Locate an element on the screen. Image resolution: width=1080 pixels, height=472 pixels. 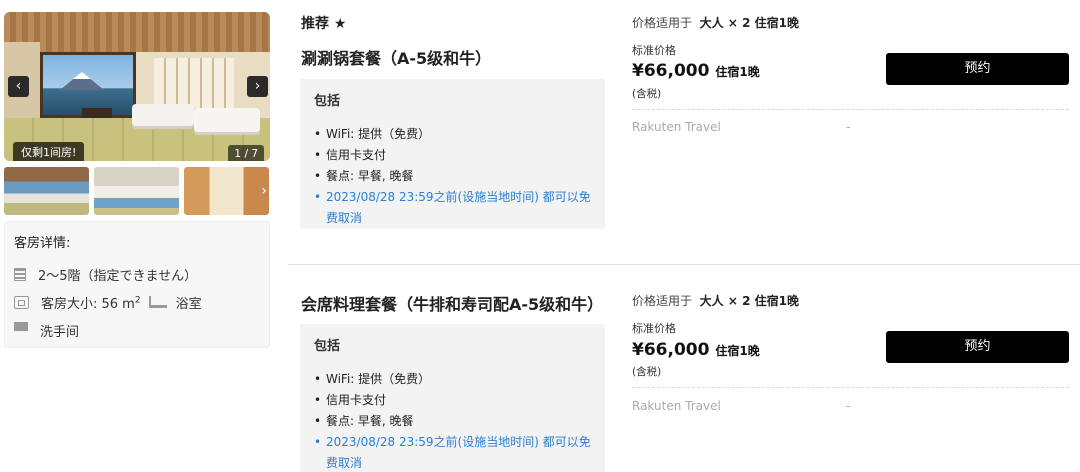
rooms-left-badge: 仅剩1间房! is located at coordinates (49, 151).